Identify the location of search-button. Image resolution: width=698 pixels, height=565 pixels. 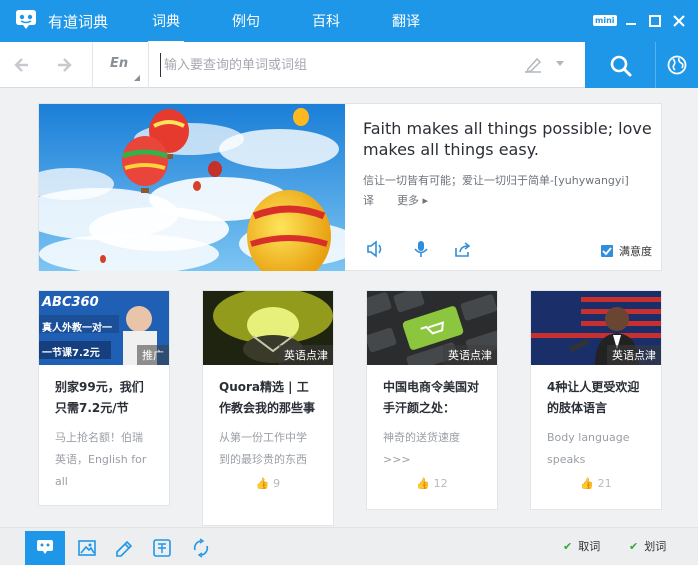
(620, 65).